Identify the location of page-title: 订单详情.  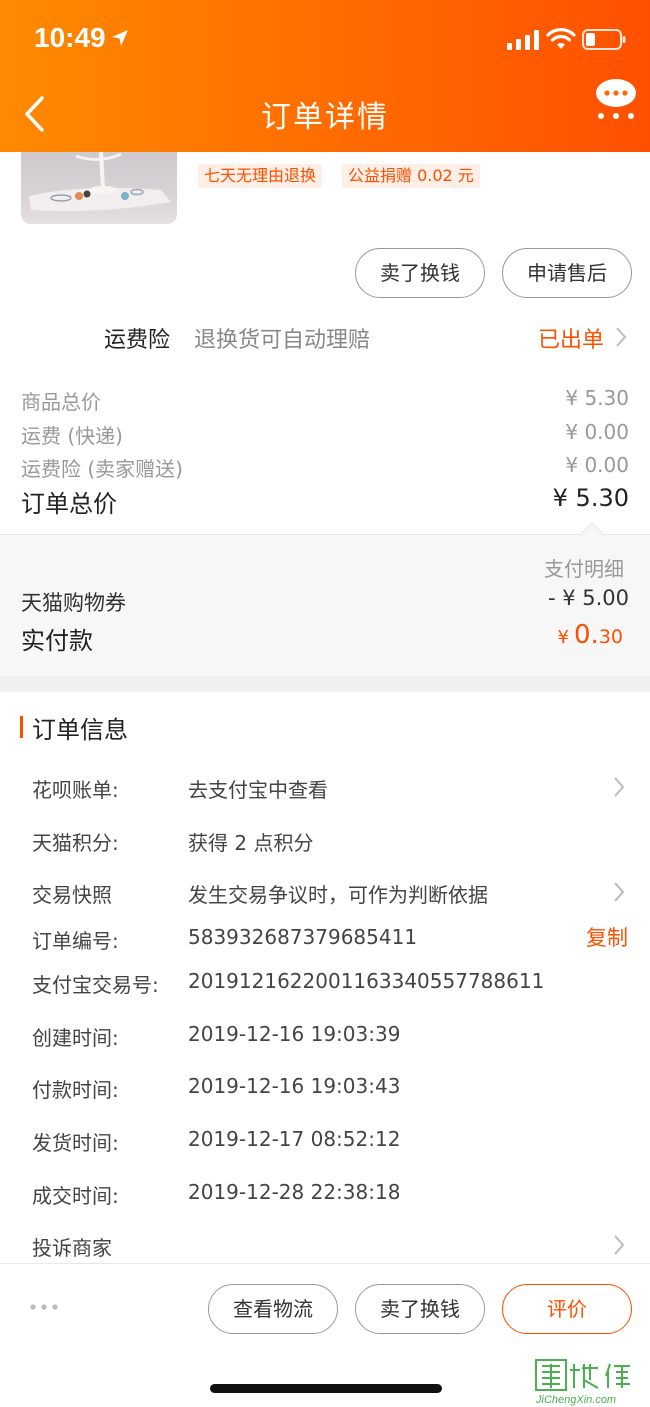
(325, 117).